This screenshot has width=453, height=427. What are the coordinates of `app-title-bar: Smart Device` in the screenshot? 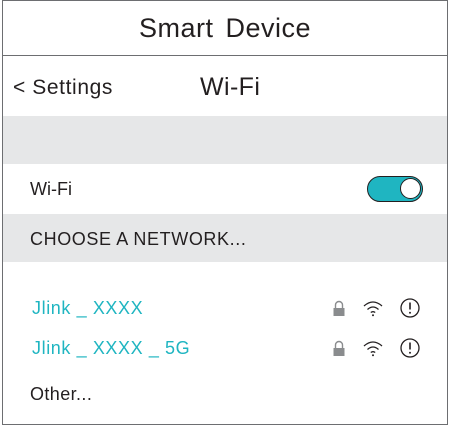 It's located at (225, 28).